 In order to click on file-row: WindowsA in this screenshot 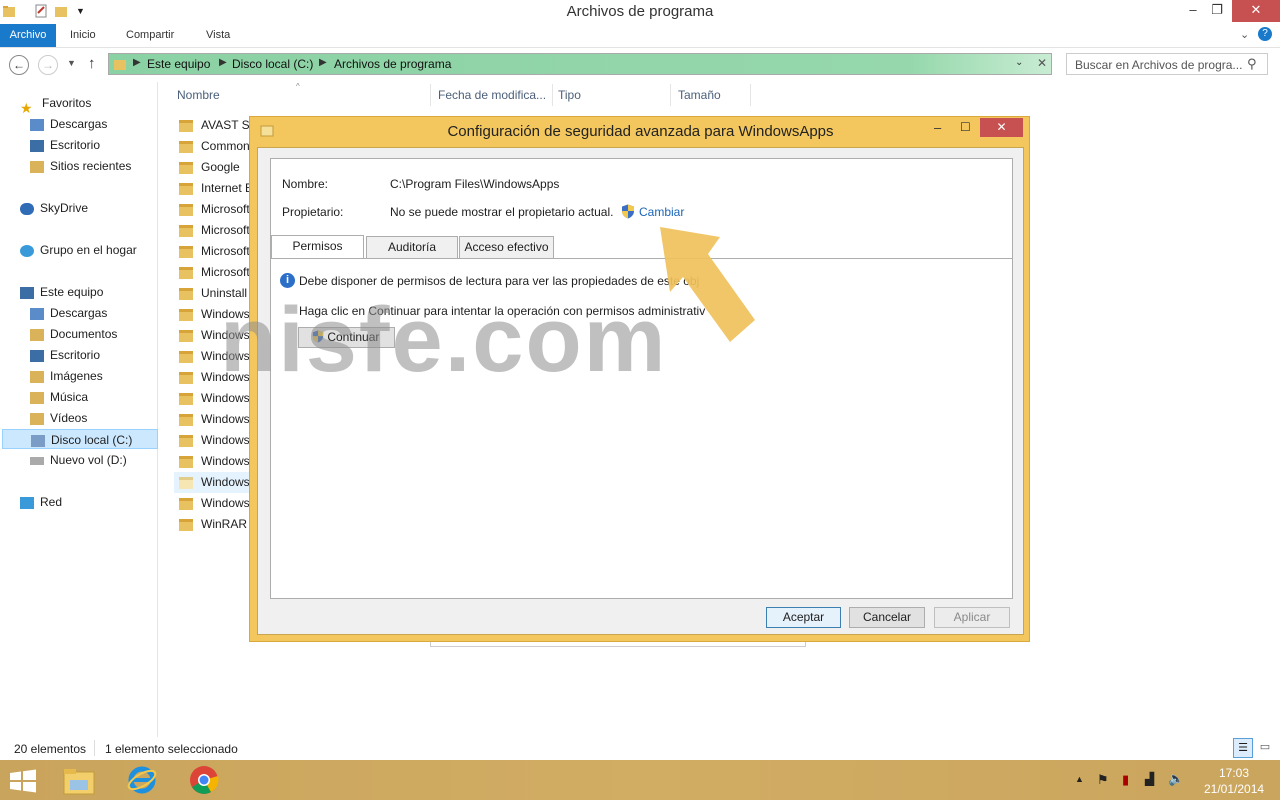, I will do `click(214, 482)`.